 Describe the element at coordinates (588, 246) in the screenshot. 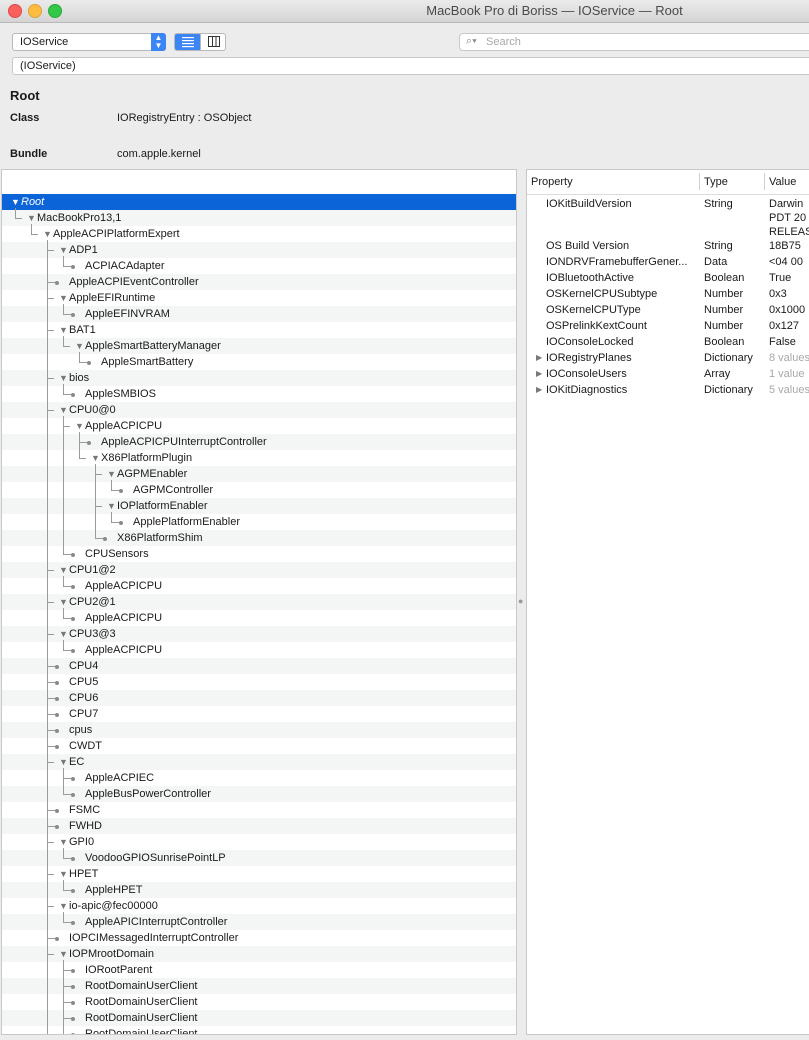

I see `property-name: OS Build Version` at that location.